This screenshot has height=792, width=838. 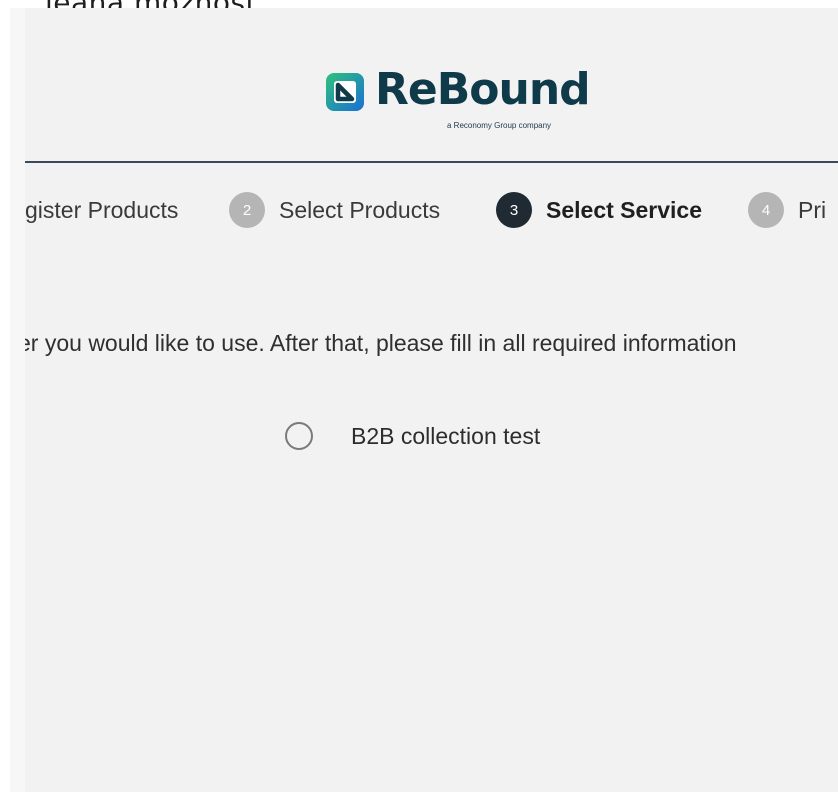 What do you see at coordinates (247, 210) in the screenshot?
I see `step-2-number: 2` at bounding box center [247, 210].